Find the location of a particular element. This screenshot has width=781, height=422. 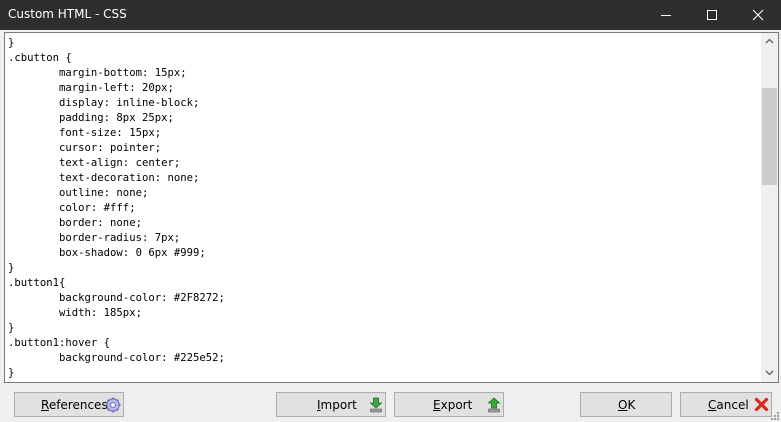

cancel-button: Cancel is located at coordinates (726, 404).